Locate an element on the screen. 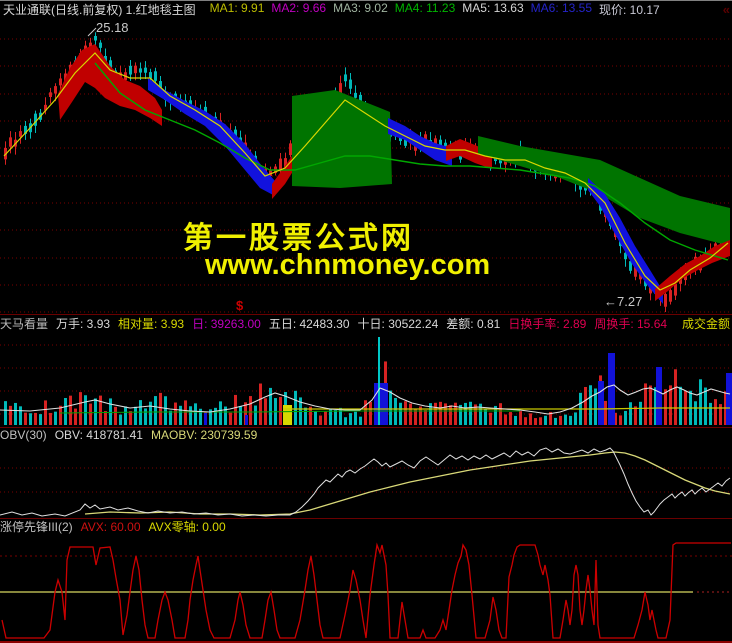  header-field: 成交金额 is located at coordinates (705, 324).